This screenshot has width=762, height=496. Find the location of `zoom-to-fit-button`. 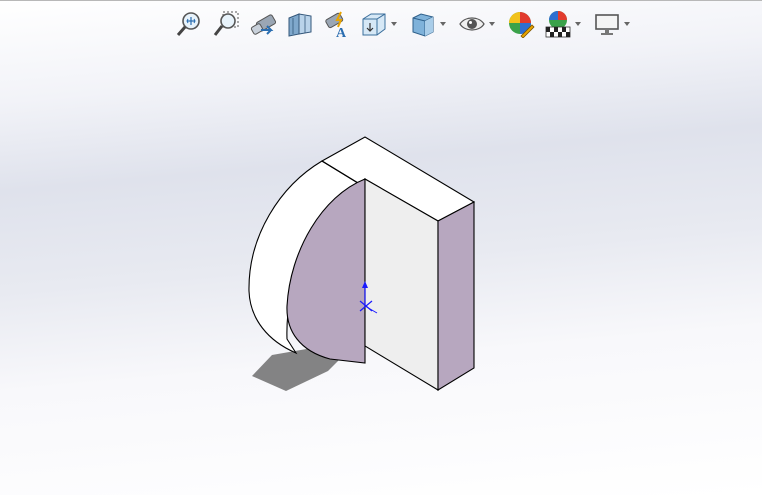

zoom-to-fit-button is located at coordinates (189, 24).